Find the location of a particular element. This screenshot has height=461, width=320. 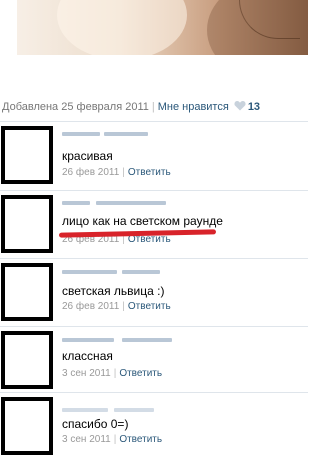

heart-icon is located at coordinates (240, 108).